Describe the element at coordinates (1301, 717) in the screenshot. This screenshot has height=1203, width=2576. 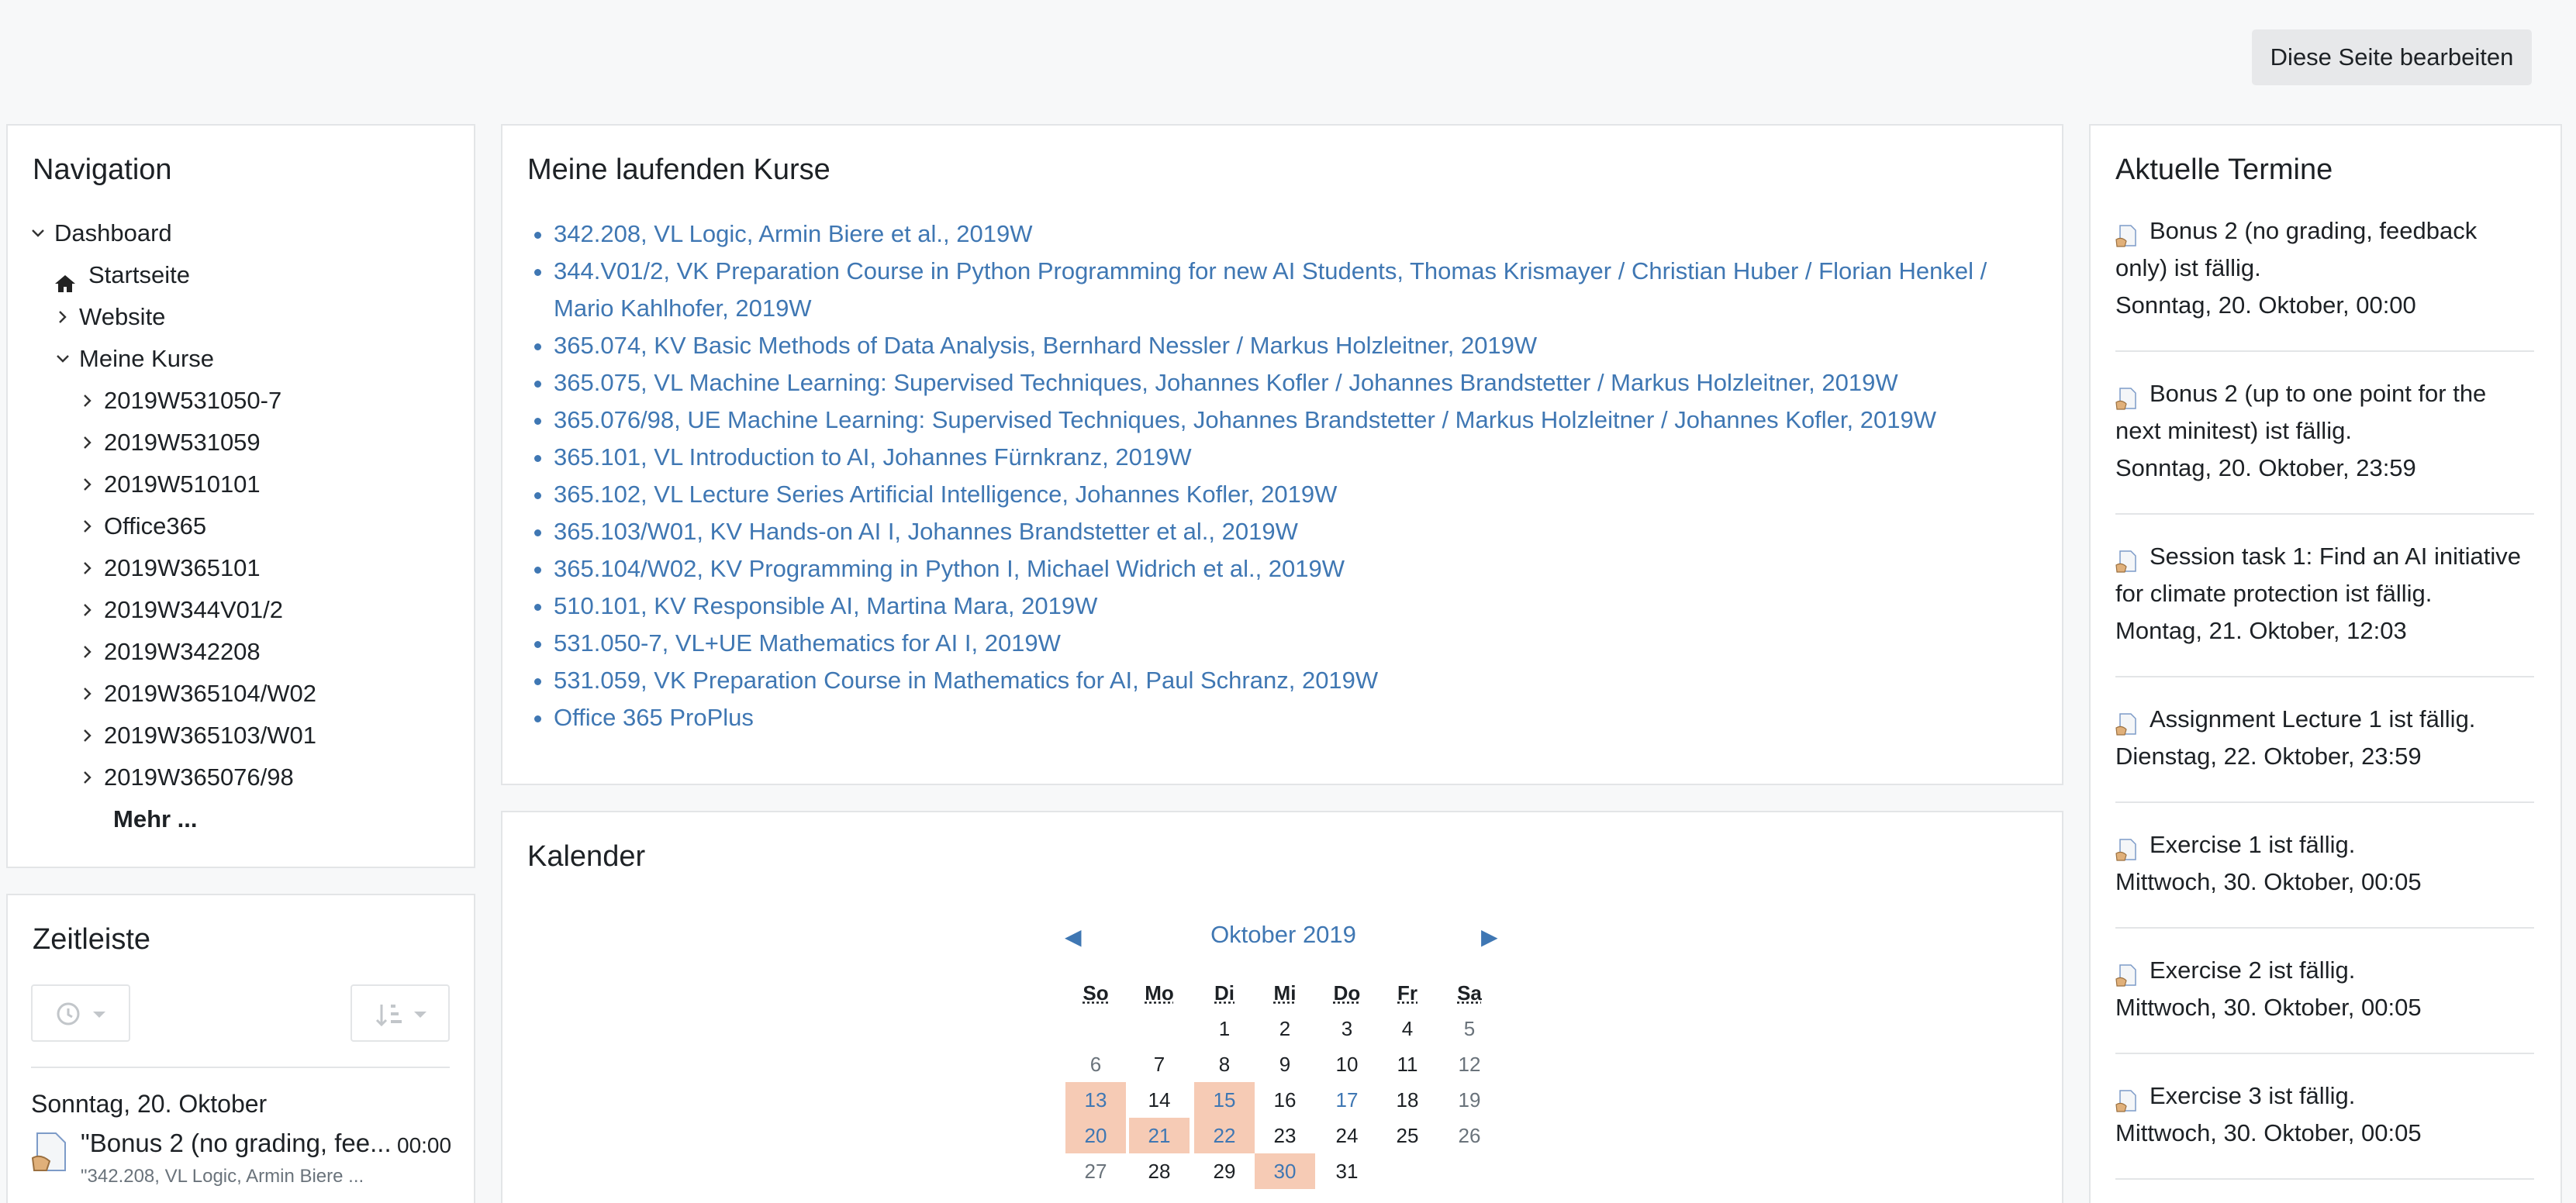
I see `course-list-item: Office 365 ProPlus` at that location.